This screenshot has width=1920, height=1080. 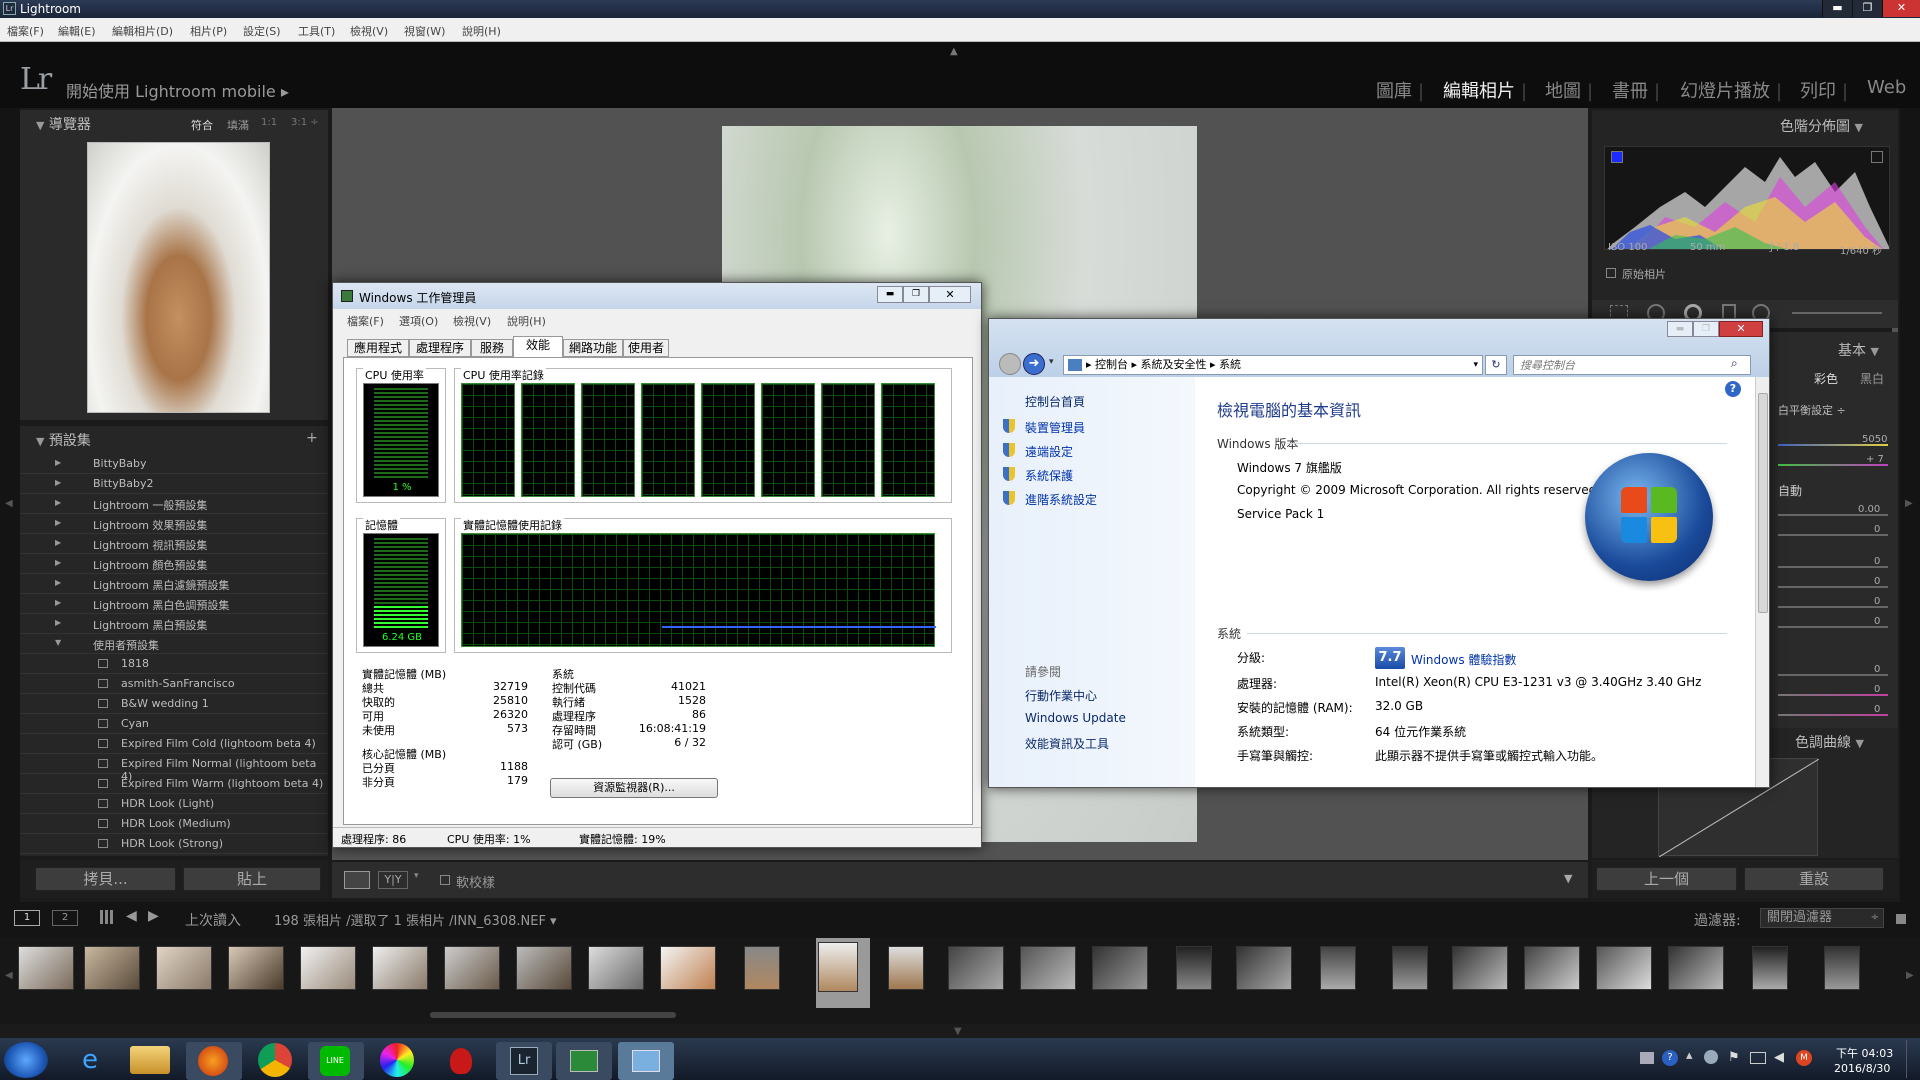 What do you see at coordinates (954, 51) in the screenshot?
I see `collapse-top-arrow: ▲` at bounding box center [954, 51].